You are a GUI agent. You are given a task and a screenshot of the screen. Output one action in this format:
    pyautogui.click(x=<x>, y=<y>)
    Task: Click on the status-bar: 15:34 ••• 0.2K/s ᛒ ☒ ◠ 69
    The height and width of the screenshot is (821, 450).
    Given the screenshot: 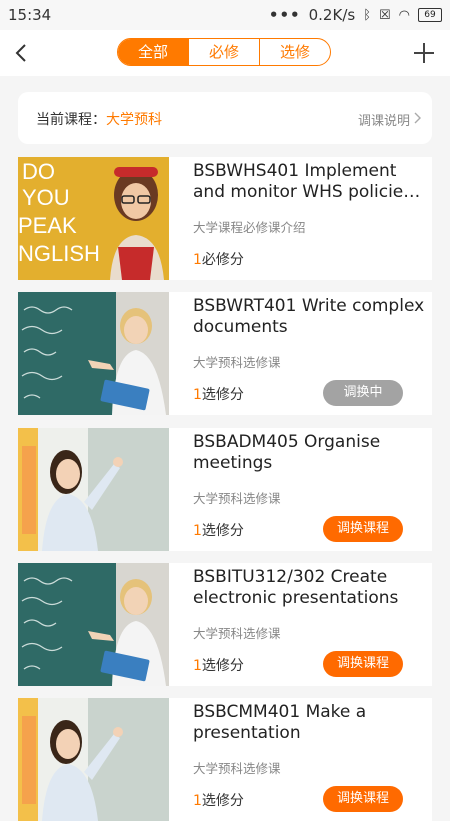 What is the action you would take?
    pyautogui.click(x=225, y=15)
    